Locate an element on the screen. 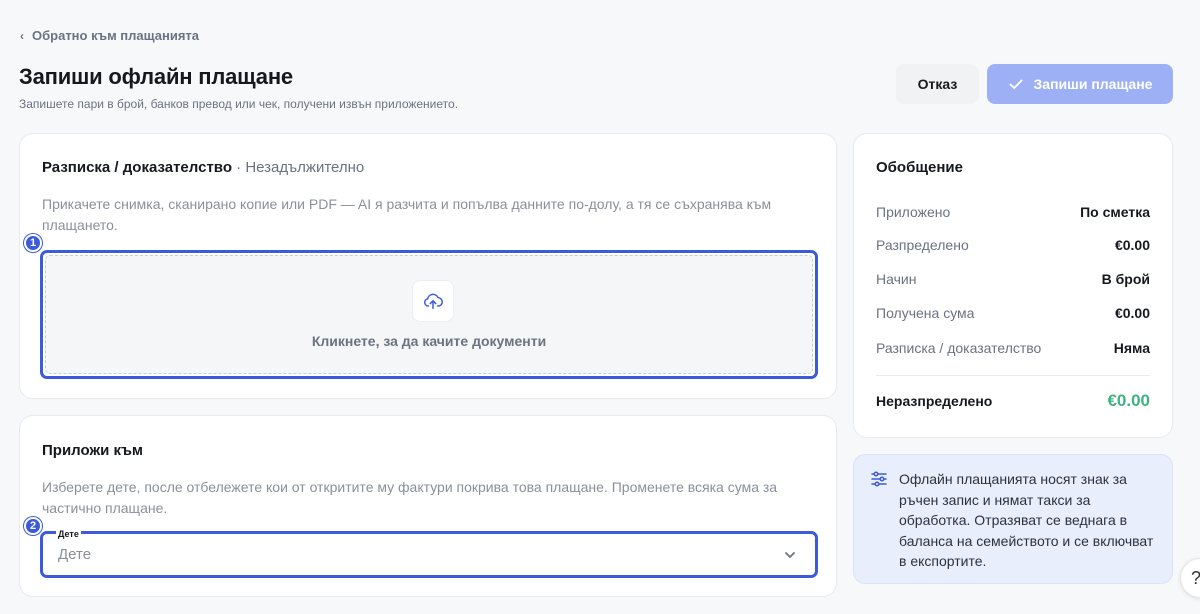 The width and height of the screenshot is (1200, 614). help-label: ? is located at coordinates (1195, 578).